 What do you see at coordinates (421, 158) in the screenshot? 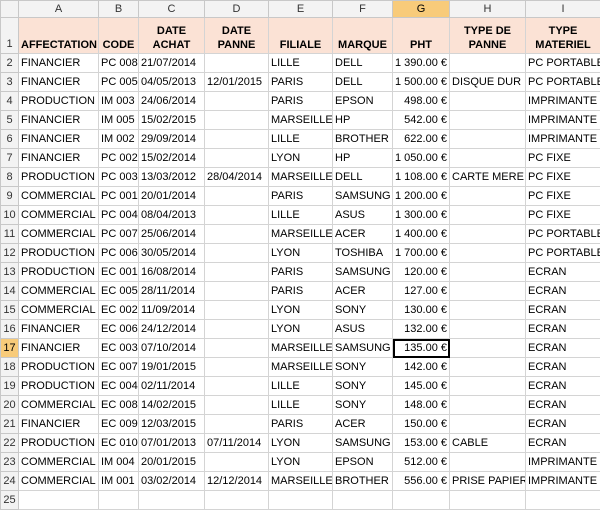
I see `cell-pht: 1 050.00 €` at bounding box center [421, 158].